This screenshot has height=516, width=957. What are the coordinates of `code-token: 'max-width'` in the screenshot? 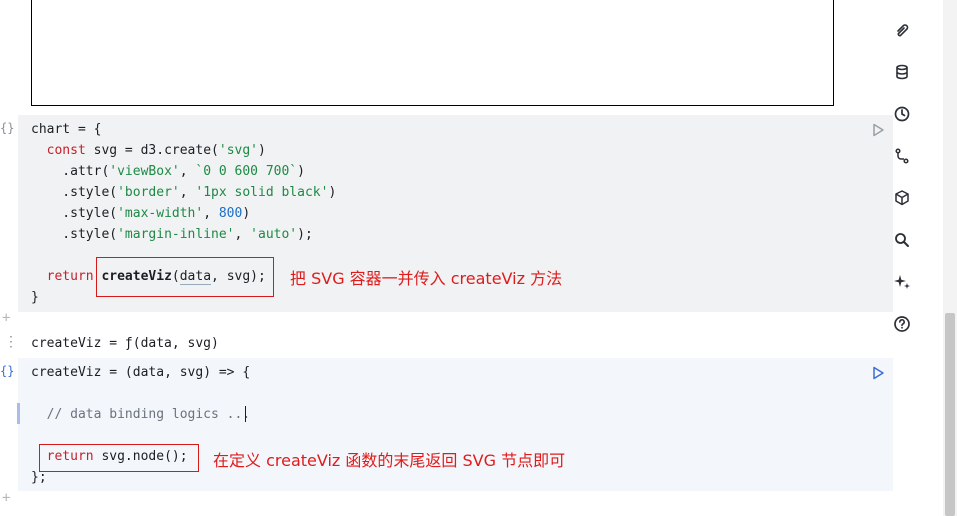 It's located at (160, 213).